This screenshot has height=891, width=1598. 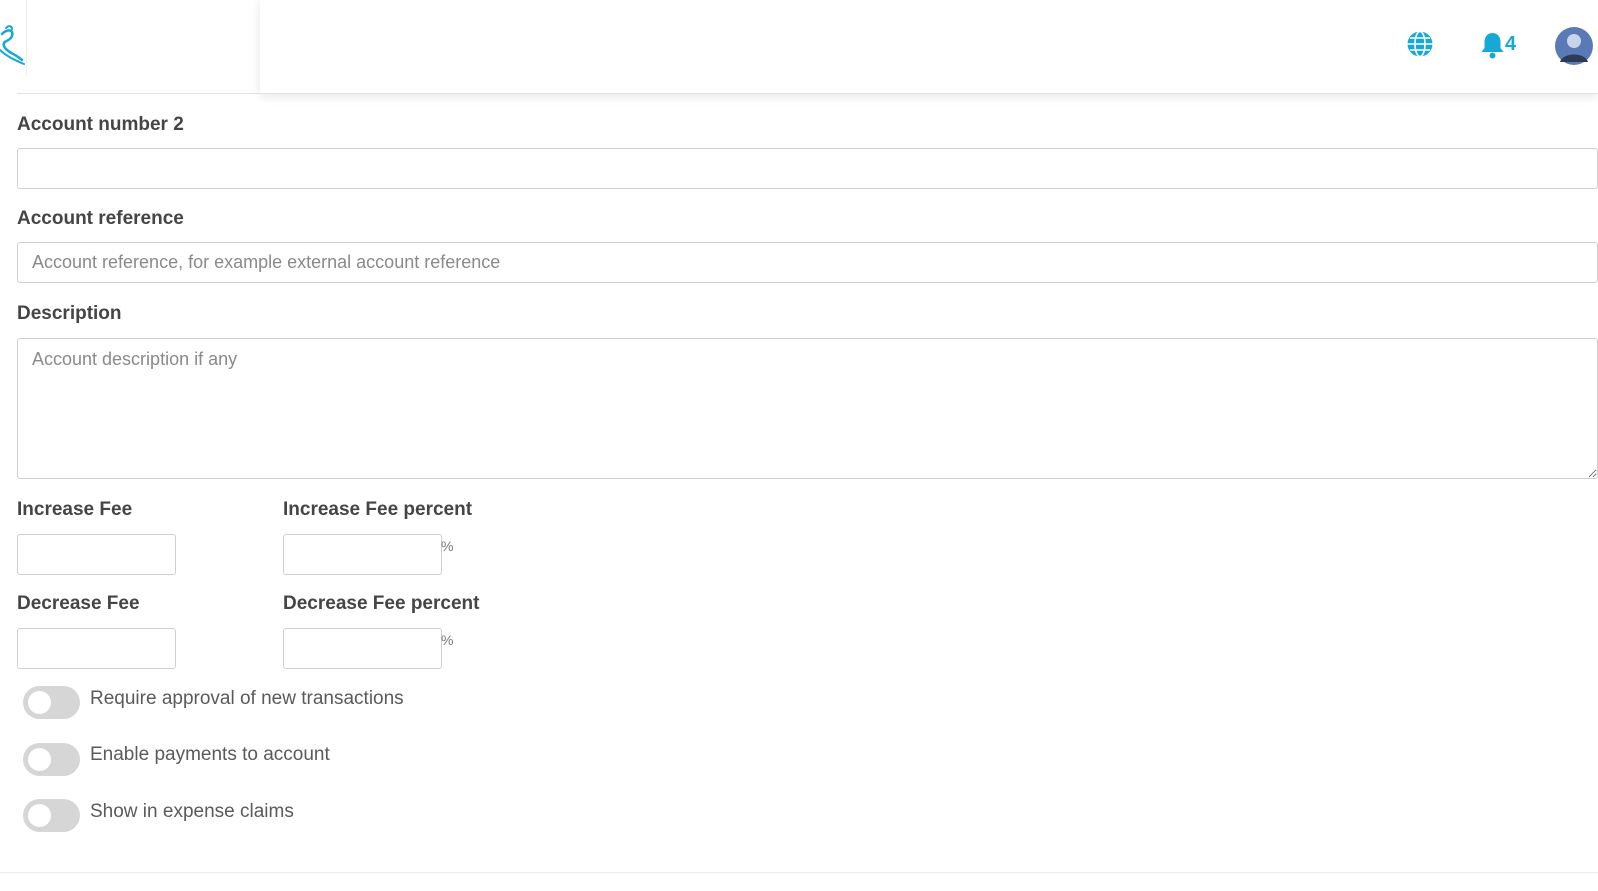 What do you see at coordinates (192, 811) in the screenshot?
I see `show-in-expense-claims-label: Show in expense claims` at bounding box center [192, 811].